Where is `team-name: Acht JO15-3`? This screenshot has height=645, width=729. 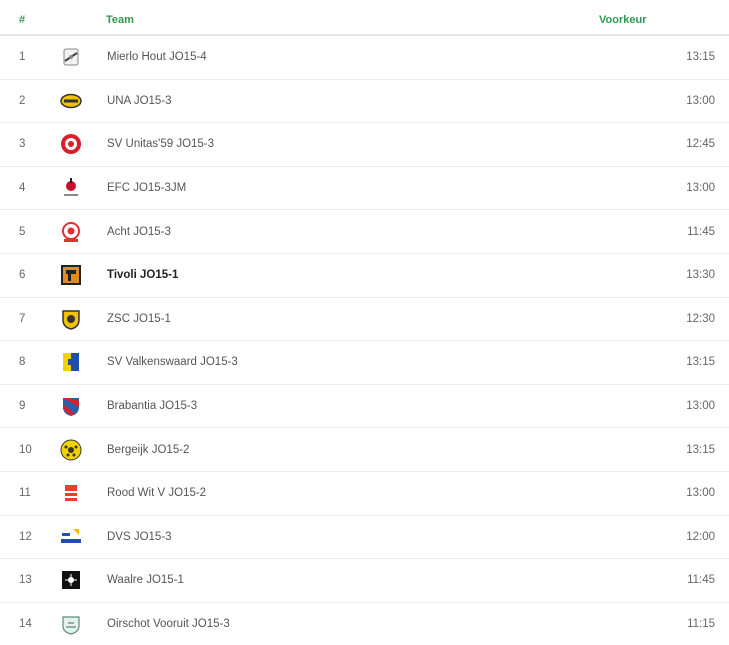 team-name: Acht JO15-3 is located at coordinates (139, 232).